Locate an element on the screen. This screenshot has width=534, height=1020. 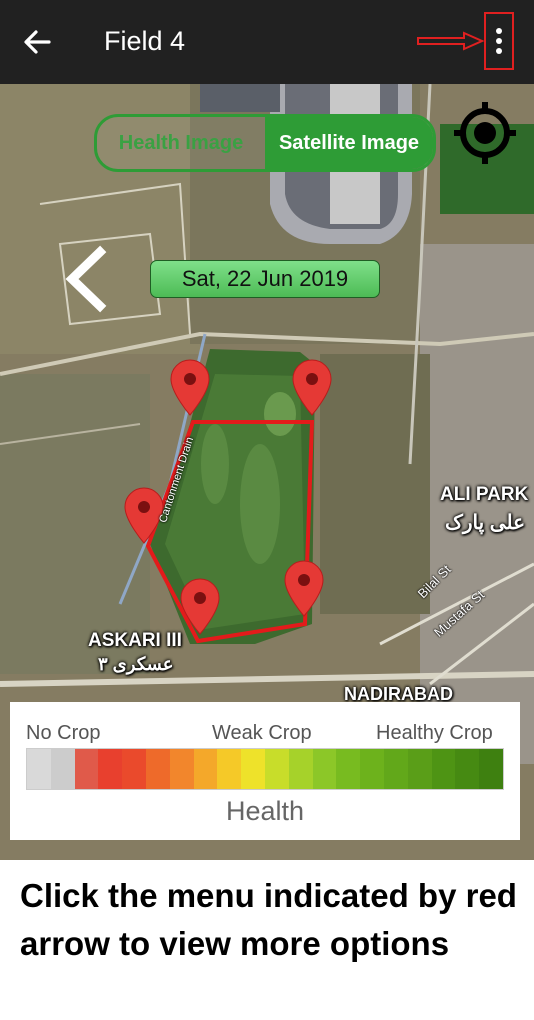
back-button is located at coordinates (37, 42).